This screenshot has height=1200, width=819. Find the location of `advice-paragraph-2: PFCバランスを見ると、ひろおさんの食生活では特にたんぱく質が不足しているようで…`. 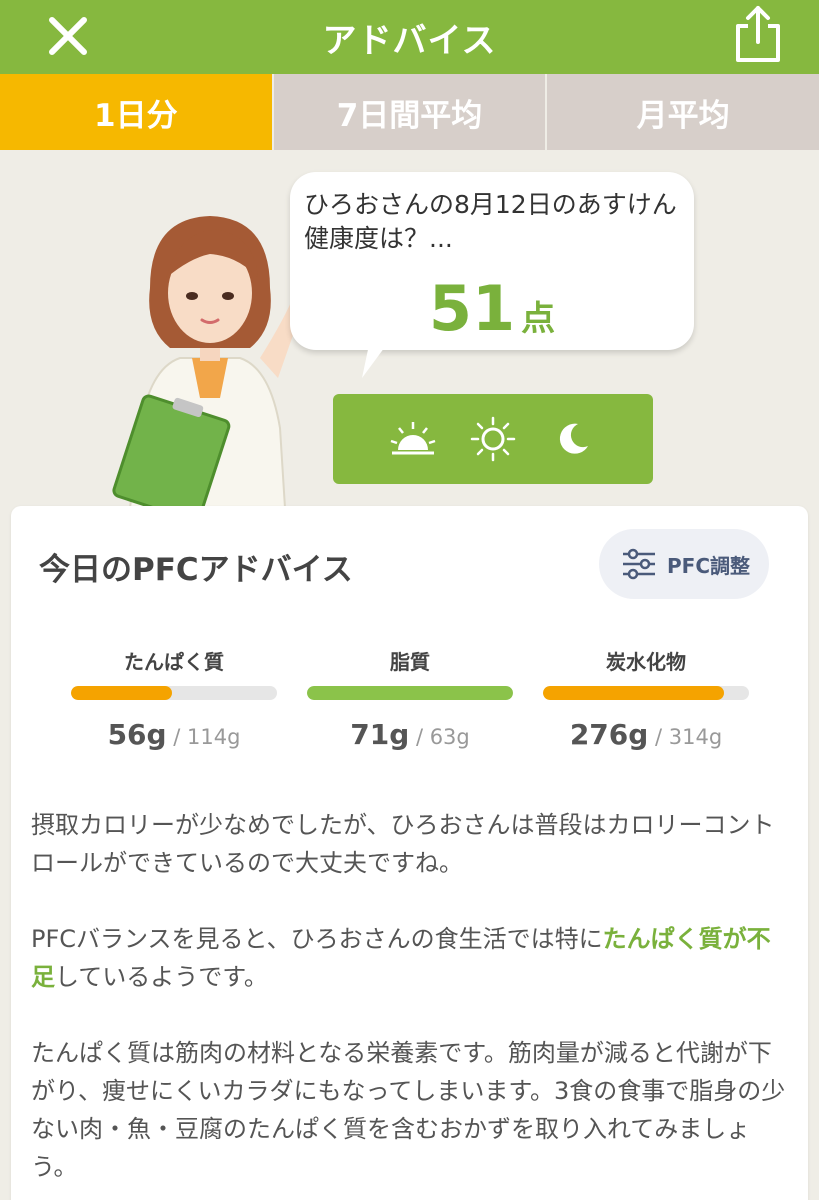

advice-paragraph-2: PFCバランスを見ると、ひろおさんの食生活では特にたんぱく質が不足しているようで… is located at coordinates (411, 958).